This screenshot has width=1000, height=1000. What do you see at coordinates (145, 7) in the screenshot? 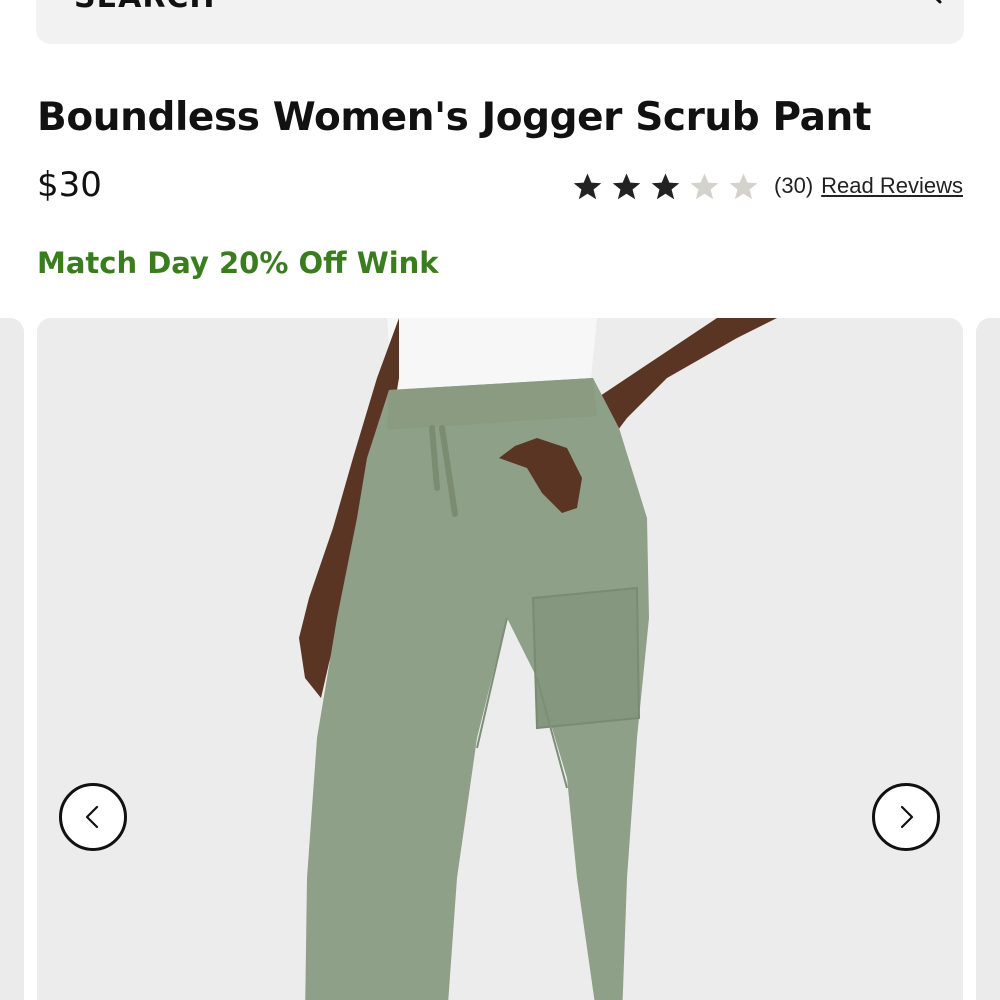
I see `search-label: SEARCH` at bounding box center [145, 7].